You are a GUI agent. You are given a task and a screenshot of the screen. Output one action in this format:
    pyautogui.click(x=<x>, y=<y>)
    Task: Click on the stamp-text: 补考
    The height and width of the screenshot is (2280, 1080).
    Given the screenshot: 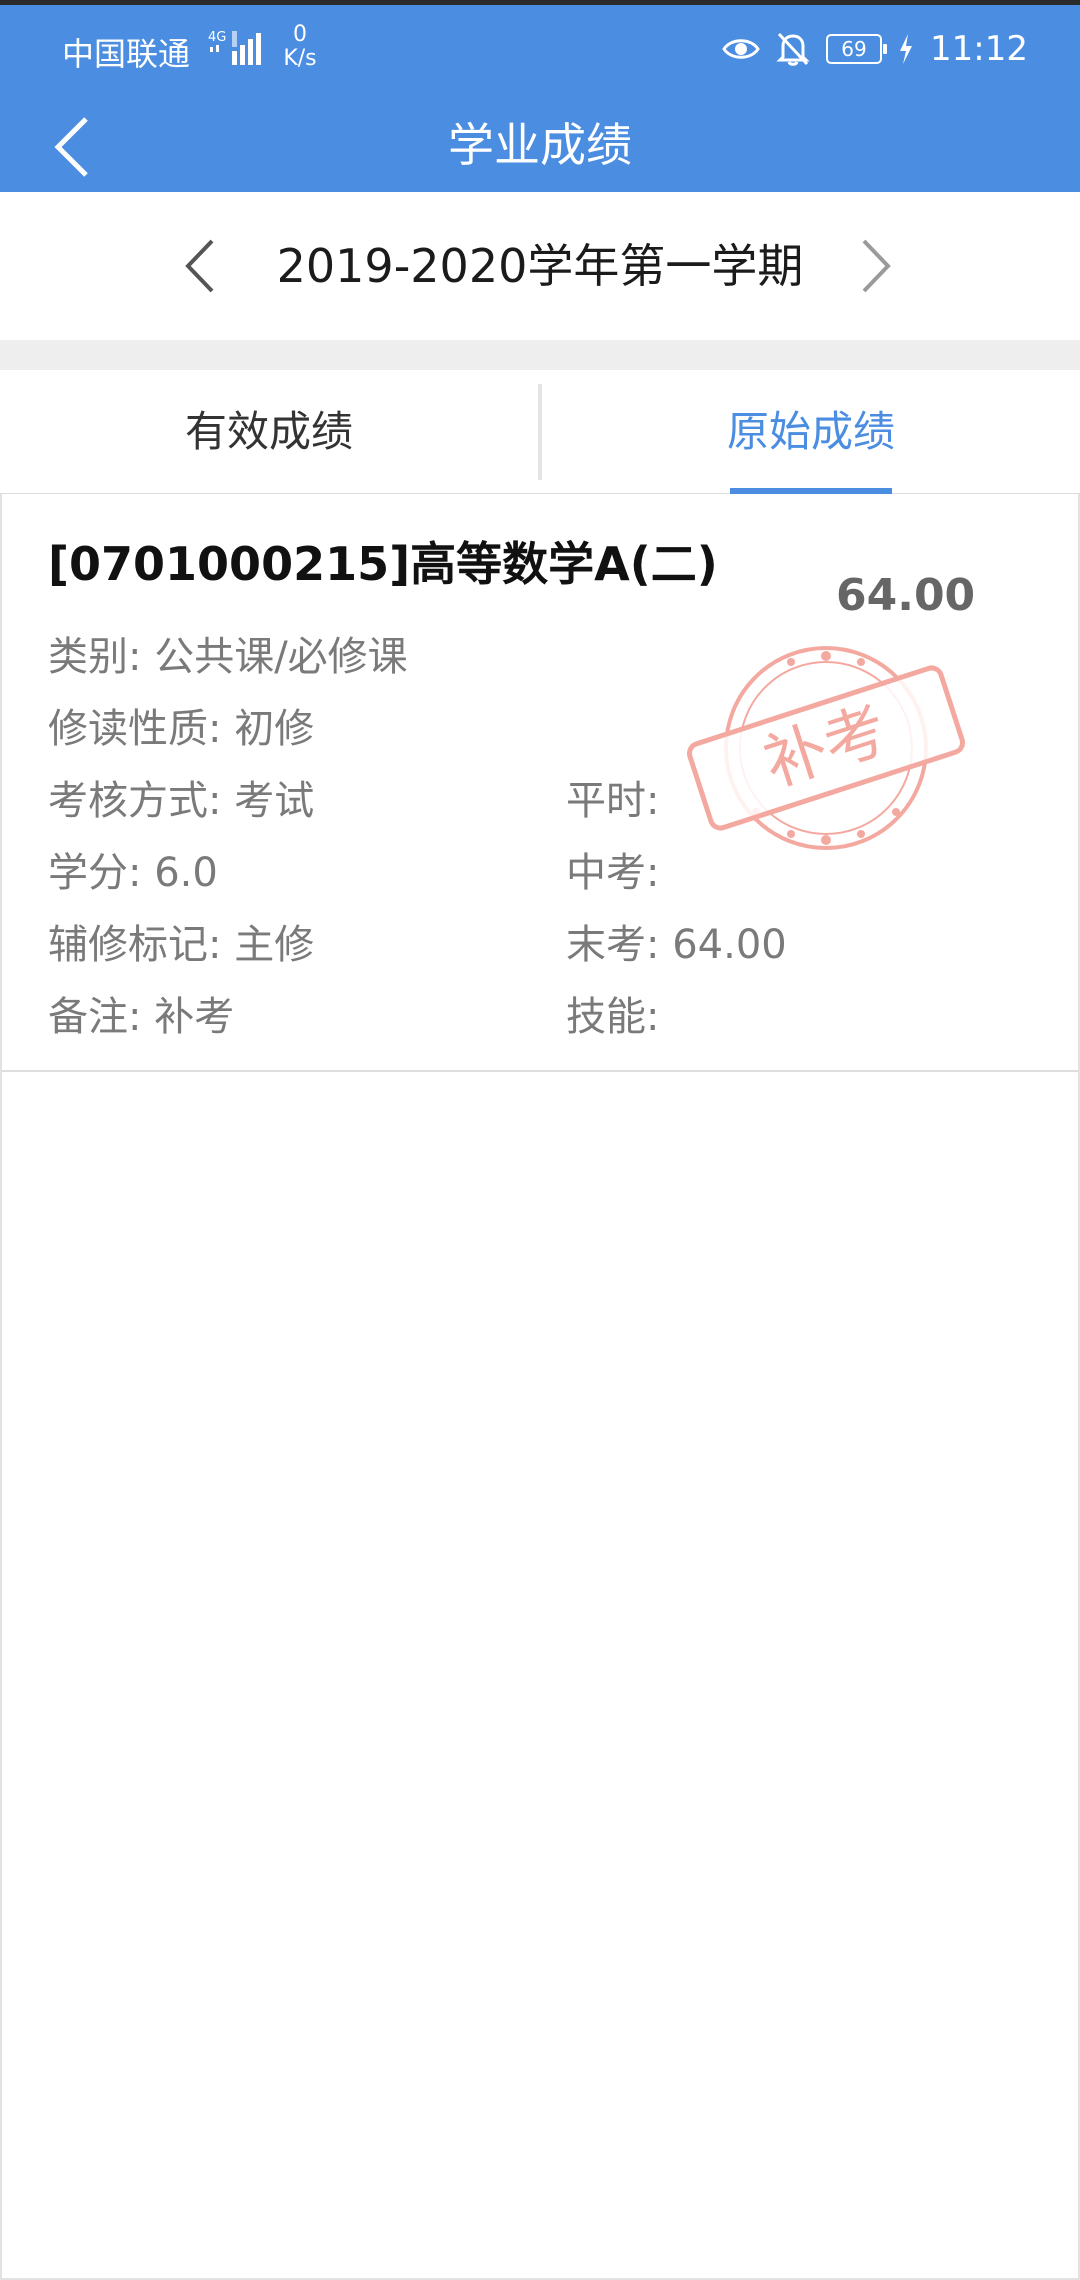 What is the action you would take?
    pyautogui.click(x=825, y=747)
    